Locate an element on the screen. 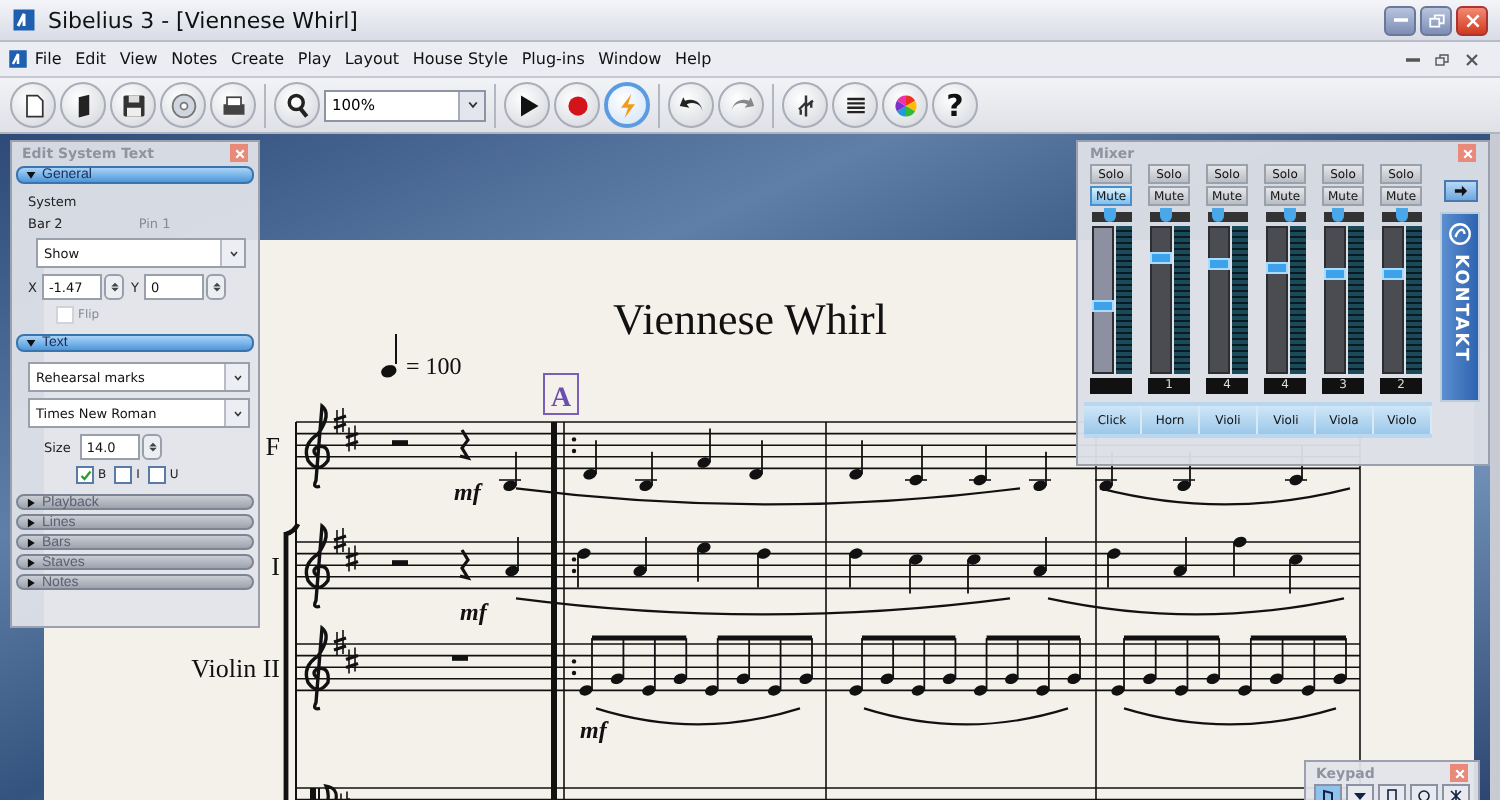 The image size is (1500, 800). help-button: ? is located at coordinates (955, 105).